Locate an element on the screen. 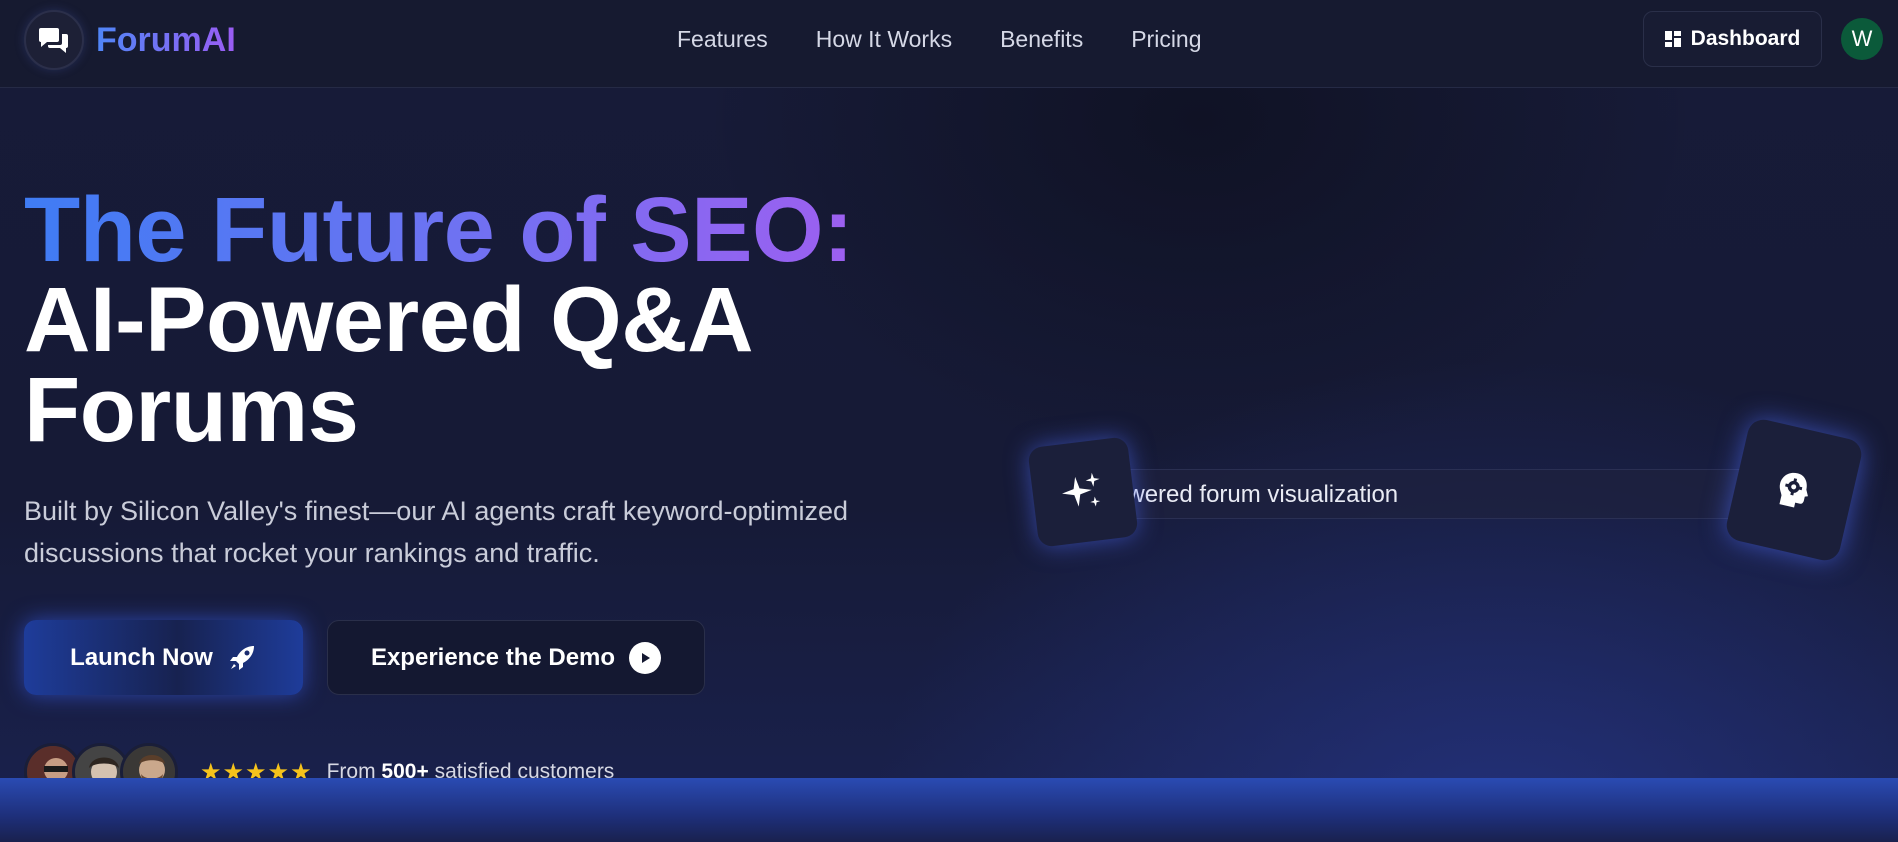  dashboard-label: Dashboard is located at coordinates (1745, 38).